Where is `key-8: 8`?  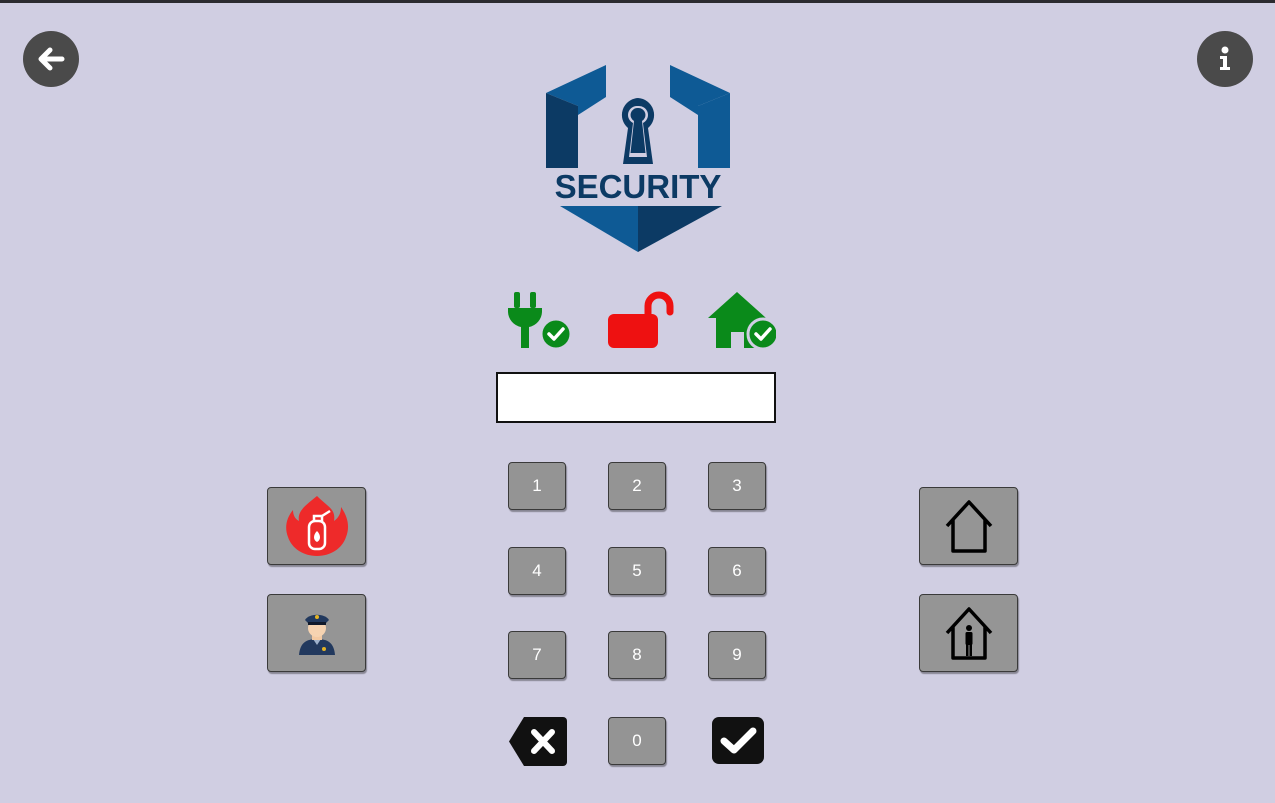
key-8: 8 is located at coordinates (637, 655).